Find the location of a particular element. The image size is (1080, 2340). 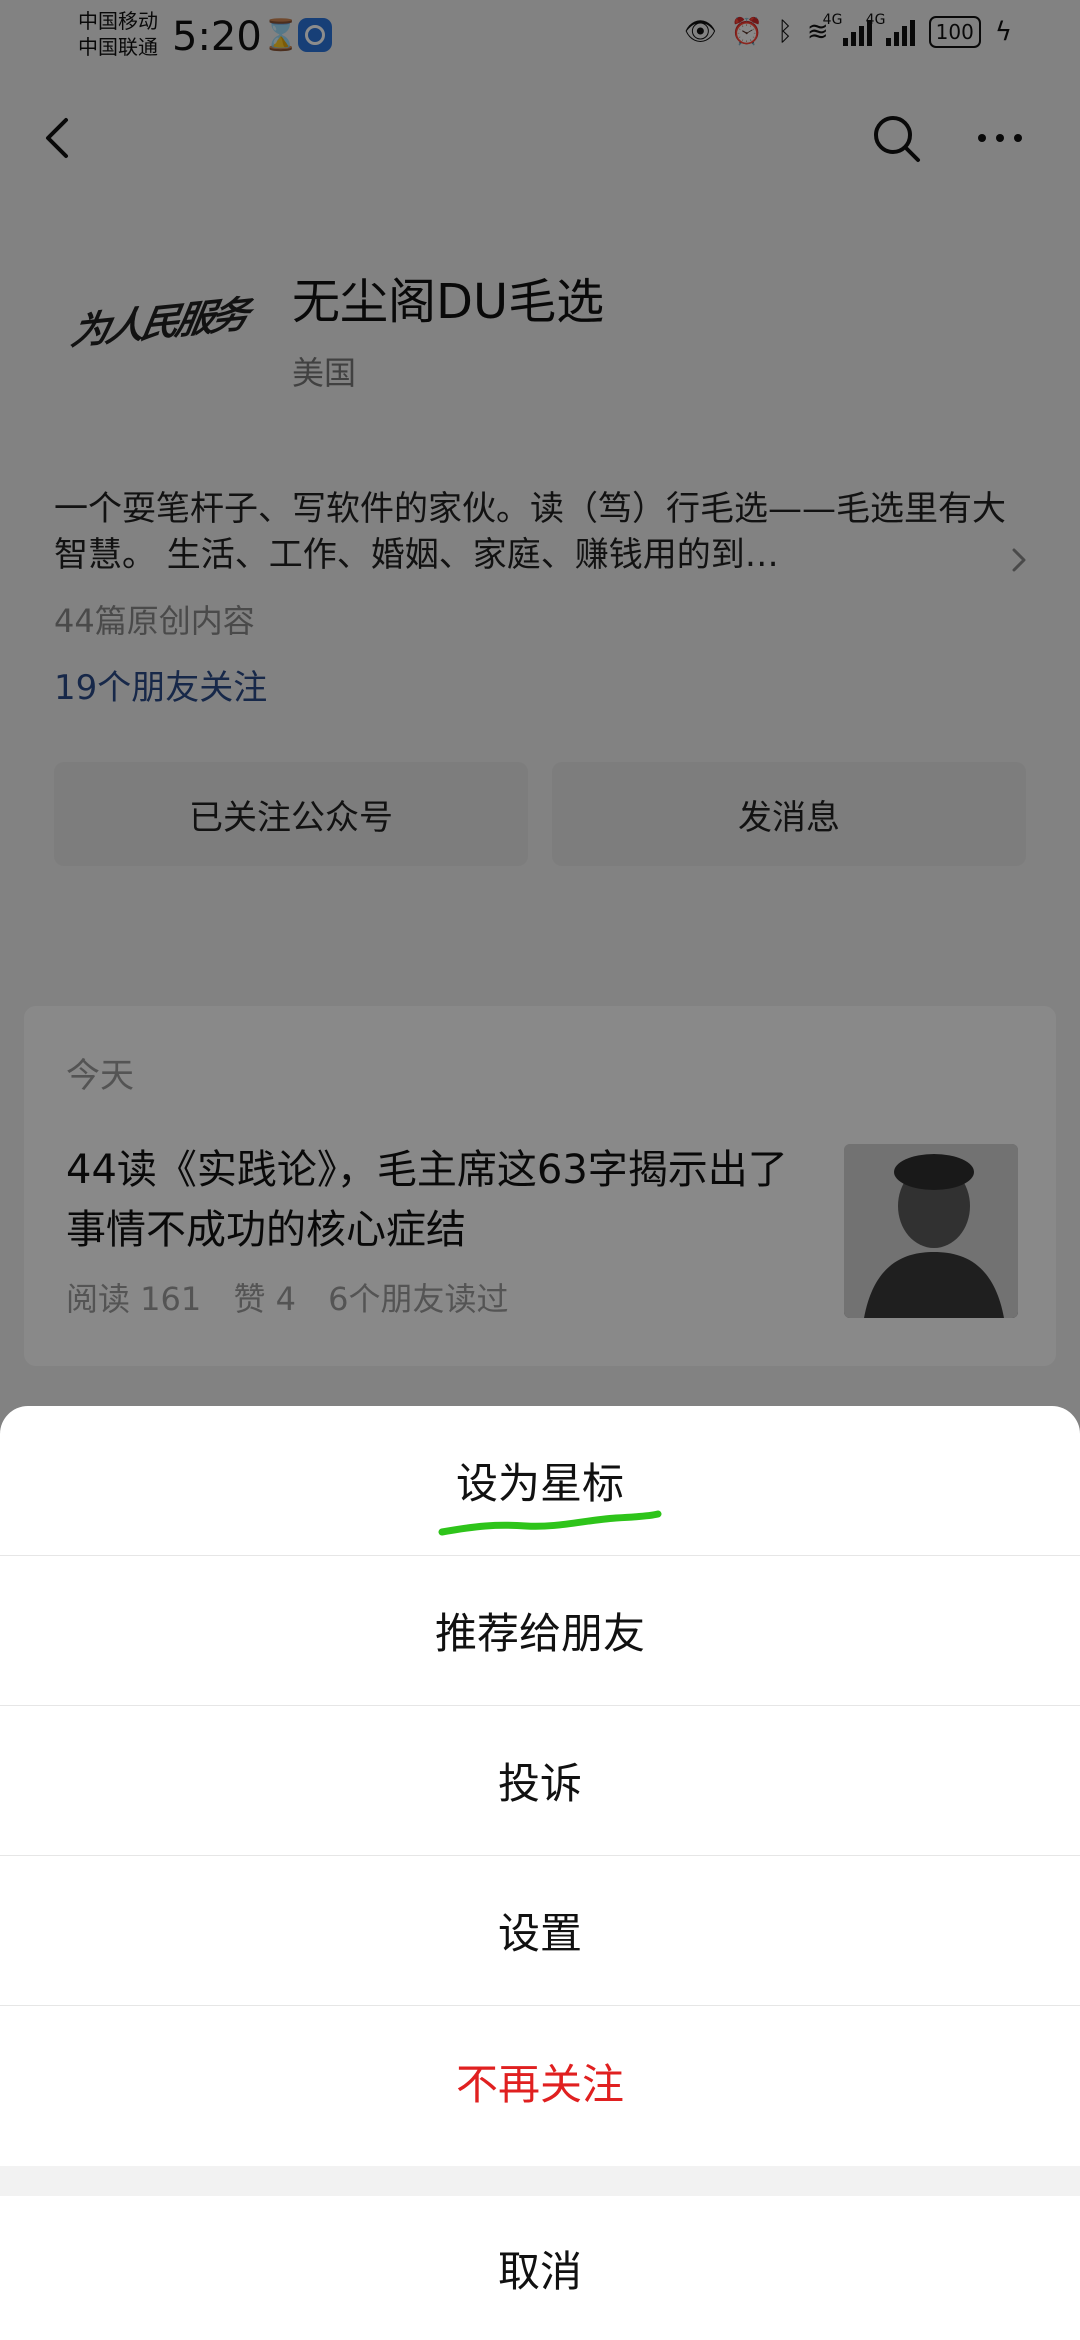

recommend-to-friend-button: 推荐给朋友 is located at coordinates (540, 1631).